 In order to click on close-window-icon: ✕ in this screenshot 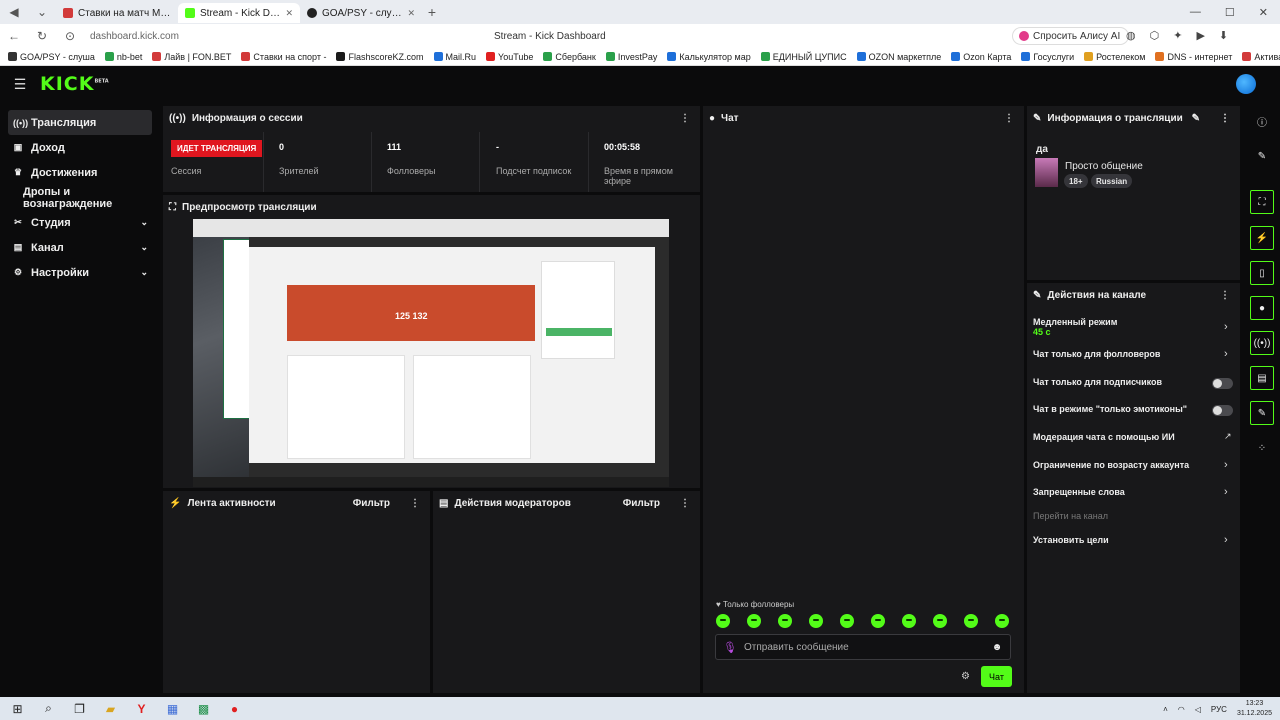, I will do `click(1263, 12)`.